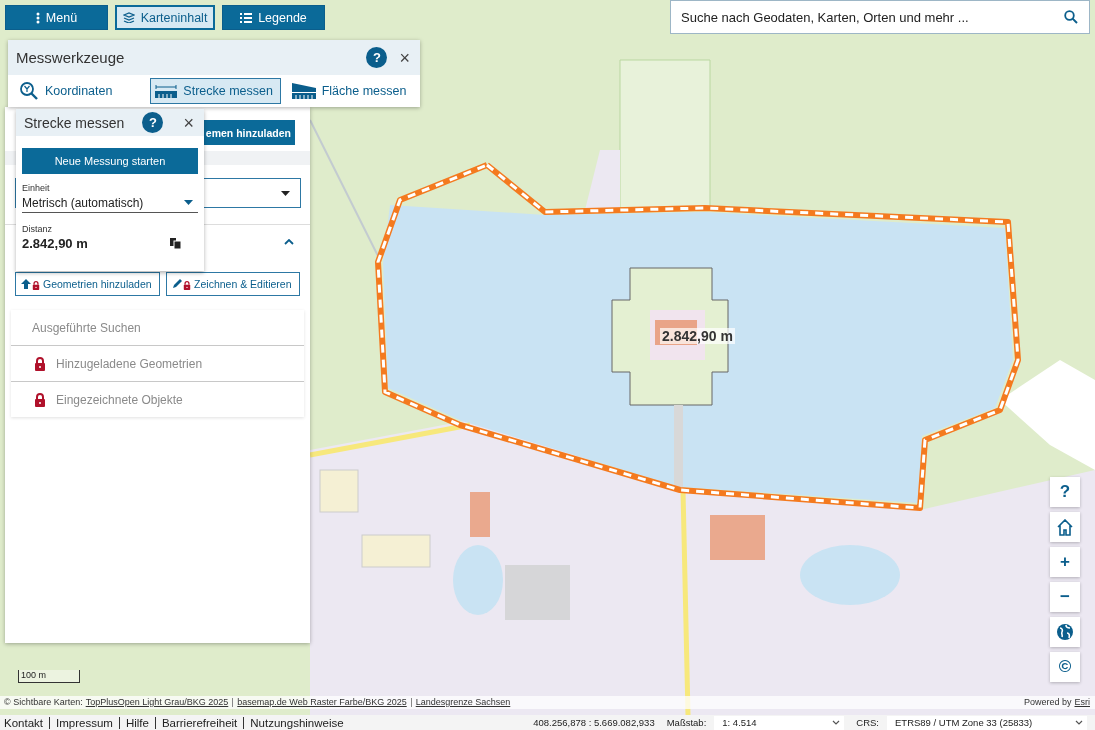 This screenshot has width=1095, height=730. I want to click on home-icon, so click(1065, 527).